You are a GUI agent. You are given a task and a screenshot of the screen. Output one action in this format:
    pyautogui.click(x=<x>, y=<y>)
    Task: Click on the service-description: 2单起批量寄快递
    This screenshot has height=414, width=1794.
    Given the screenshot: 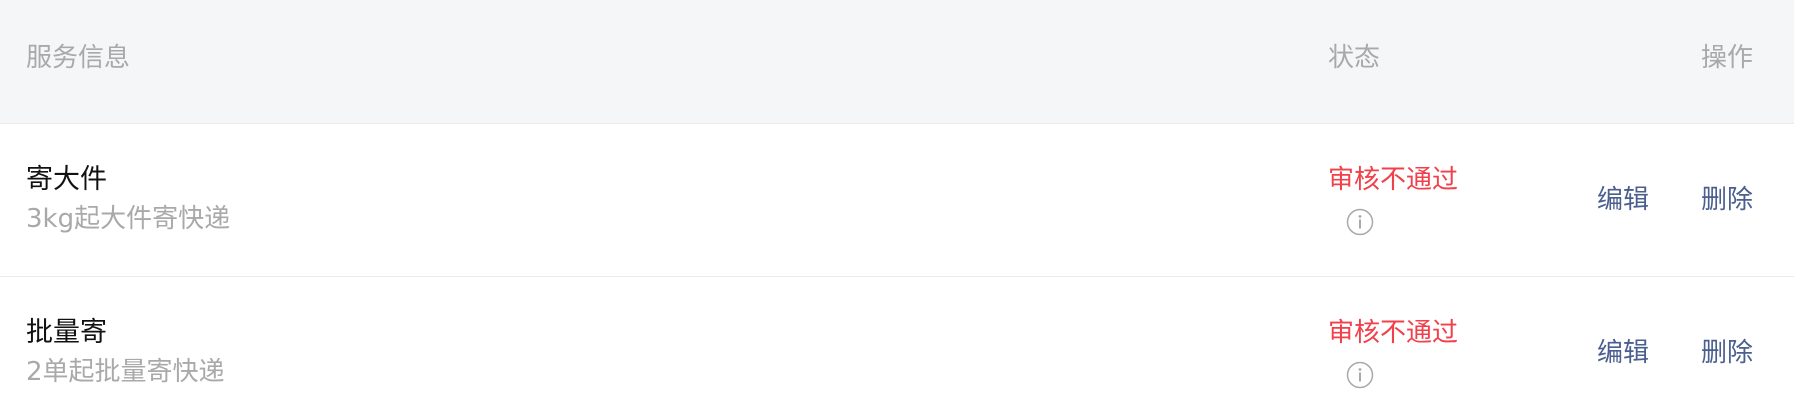 What is the action you would take?
    pyautogui.click(x=125, y=372)
    